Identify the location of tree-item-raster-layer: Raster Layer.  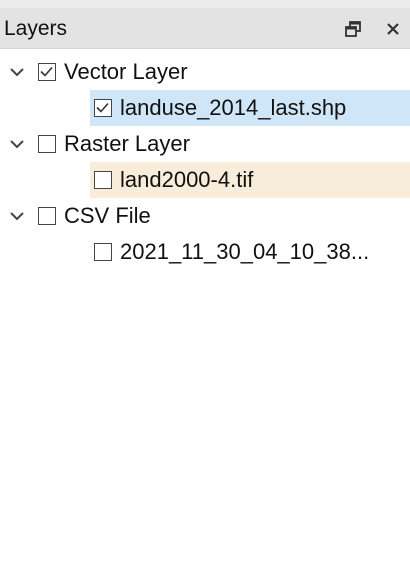
(205, 144).